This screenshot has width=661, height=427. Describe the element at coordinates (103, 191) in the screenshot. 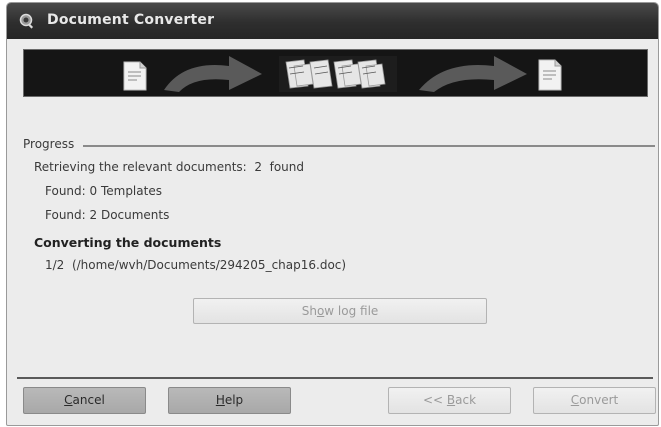

I see `found-templates-text: Found: 0 Templates` at that location.